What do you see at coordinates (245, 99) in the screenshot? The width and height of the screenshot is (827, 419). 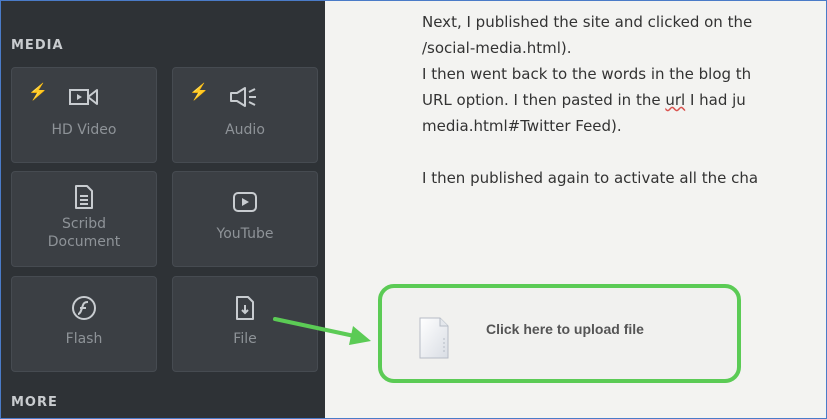 I see `speaker-icon` at bounding box center [245, 99].